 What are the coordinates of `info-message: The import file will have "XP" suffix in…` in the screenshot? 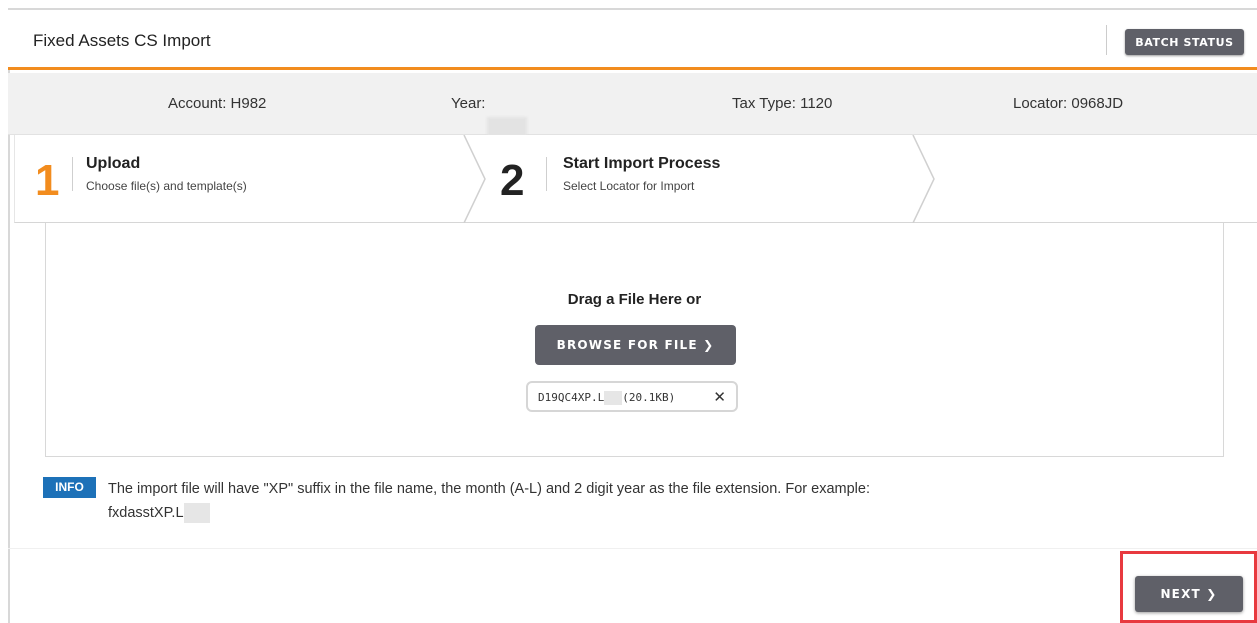 It's located at (608, 501).